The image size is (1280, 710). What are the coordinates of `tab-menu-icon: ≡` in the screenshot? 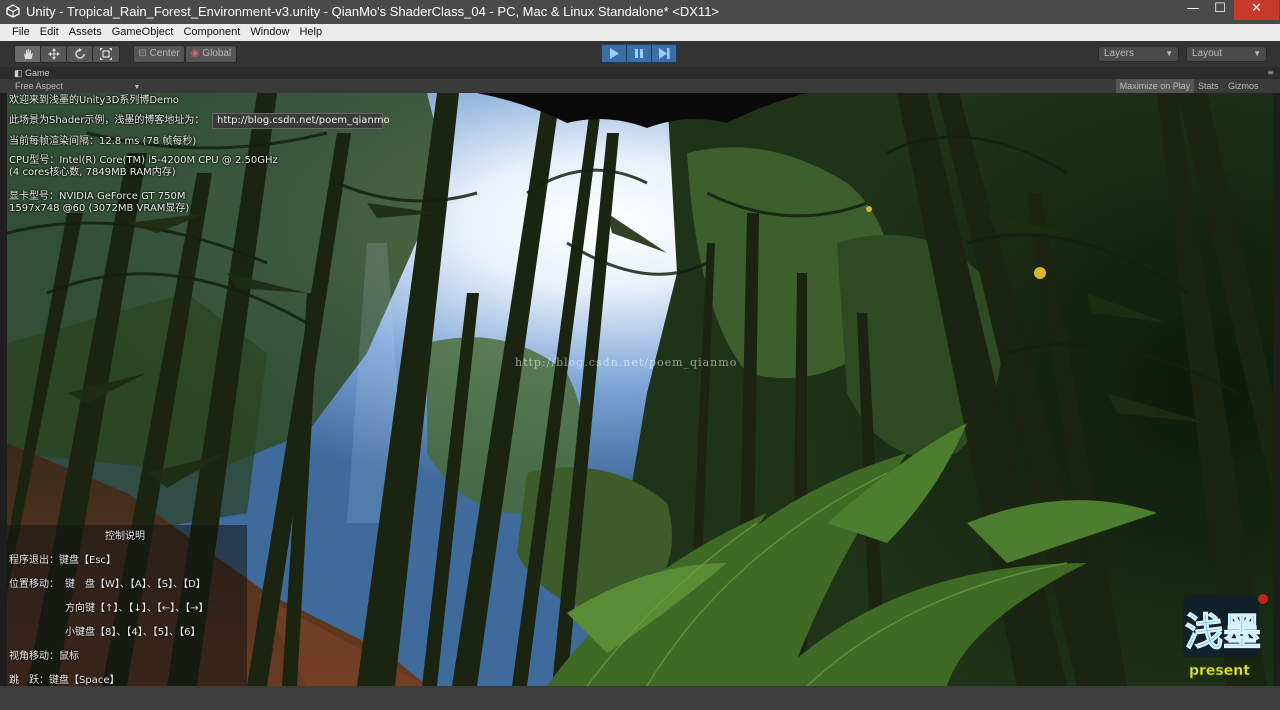 It's located at (1270, 73).